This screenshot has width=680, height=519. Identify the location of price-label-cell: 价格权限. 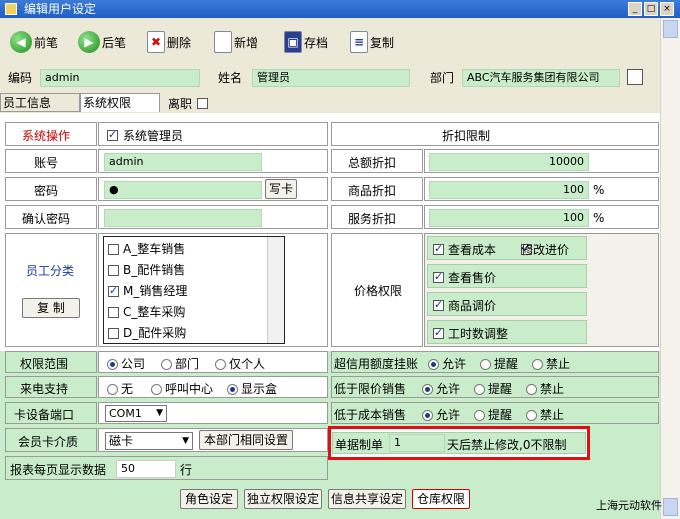
(377, 290).